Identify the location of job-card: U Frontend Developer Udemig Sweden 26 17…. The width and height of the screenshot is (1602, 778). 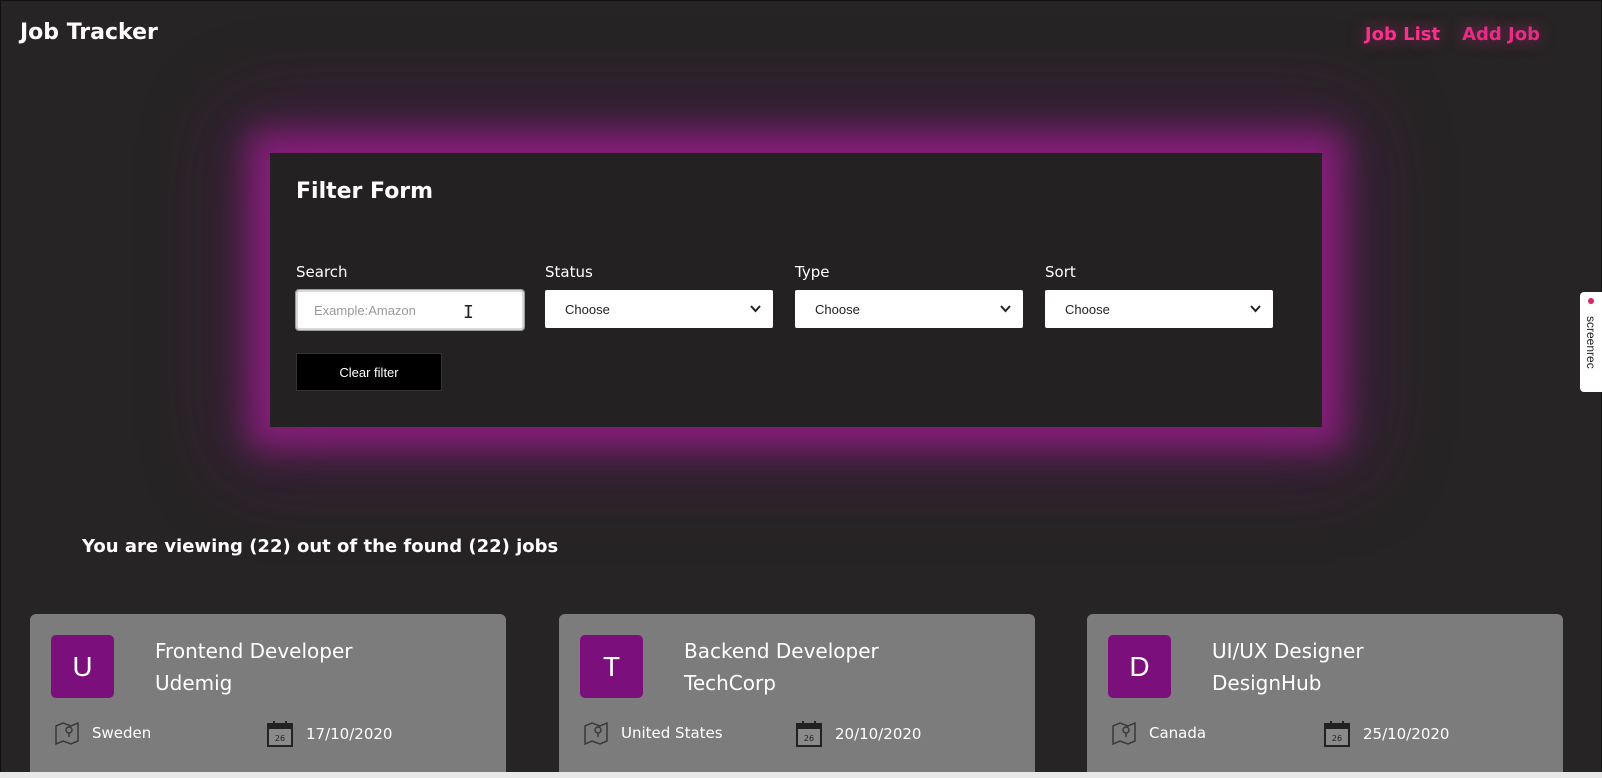
(268, 696).